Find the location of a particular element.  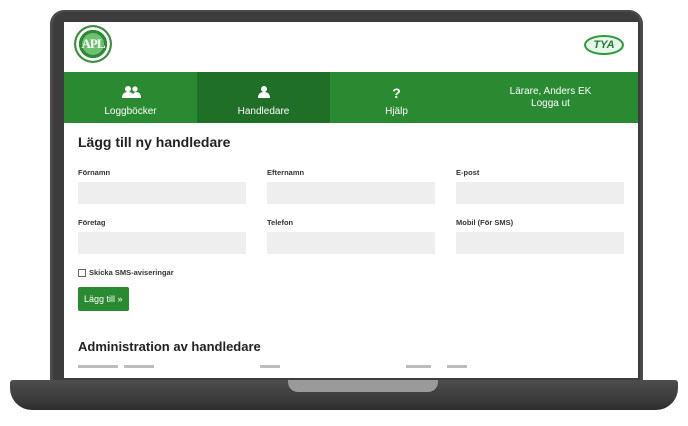

admin-title: Administration av handledare is located at coordinates (169, 346).